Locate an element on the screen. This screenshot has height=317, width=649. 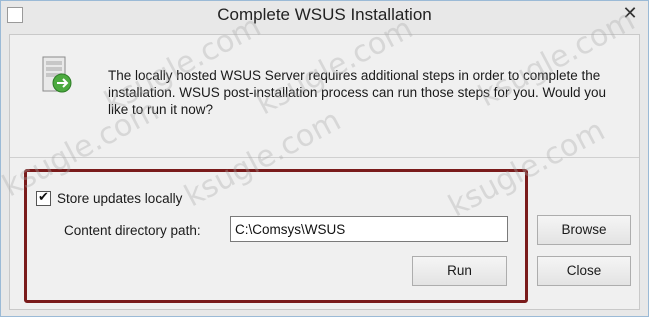
dialog-title: Complete WSUS Installation is located at coordinates (324, 14).